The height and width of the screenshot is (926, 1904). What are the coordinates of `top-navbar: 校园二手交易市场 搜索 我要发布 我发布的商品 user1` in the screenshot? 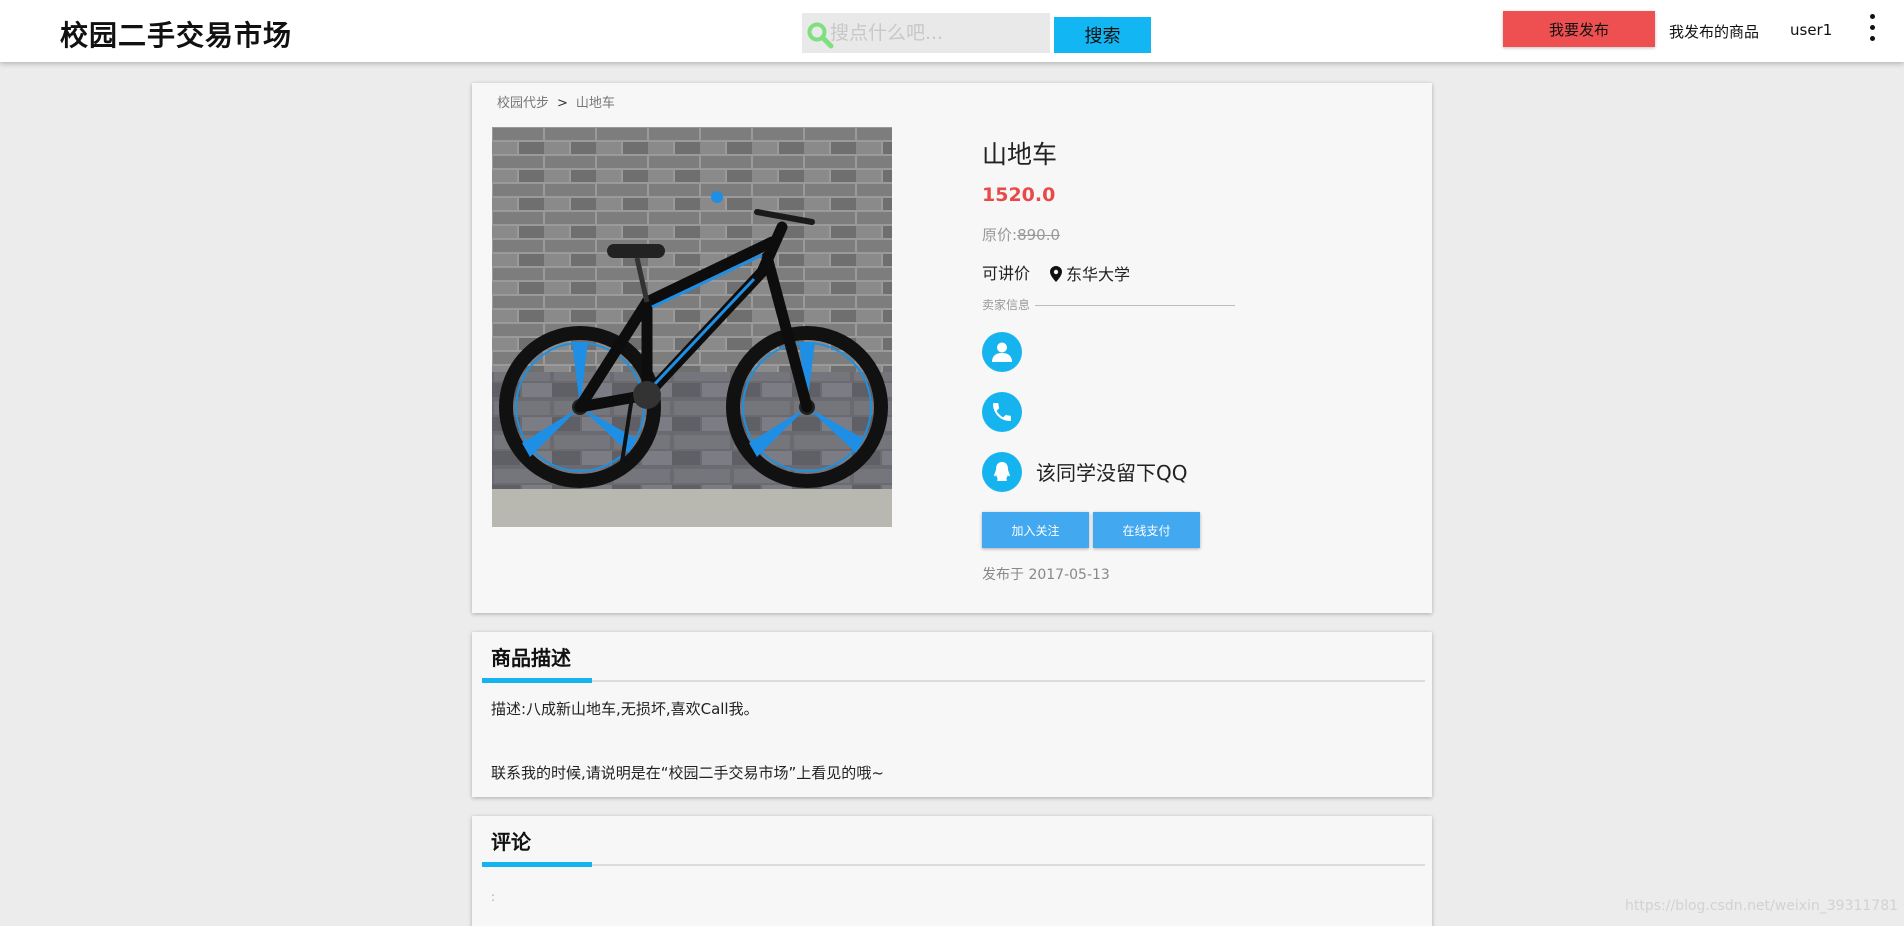 It's located at (952, 31).